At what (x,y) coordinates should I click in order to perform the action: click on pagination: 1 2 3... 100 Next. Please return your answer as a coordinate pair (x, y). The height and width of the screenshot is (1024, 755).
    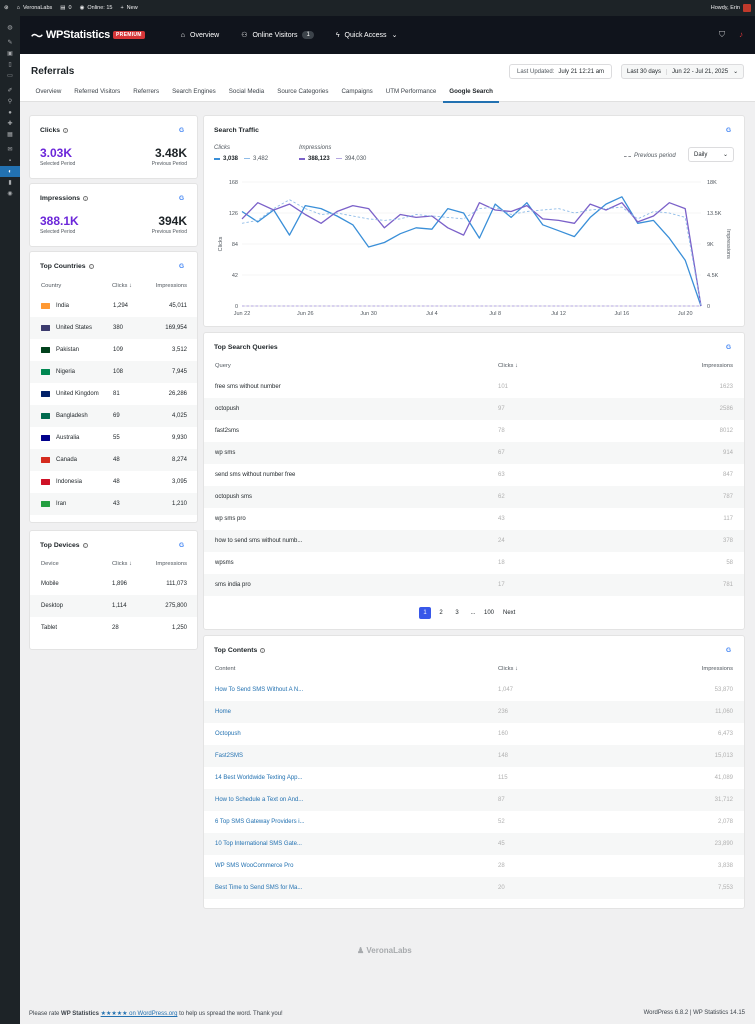
    Looking at the image, I should click on (467, 613).